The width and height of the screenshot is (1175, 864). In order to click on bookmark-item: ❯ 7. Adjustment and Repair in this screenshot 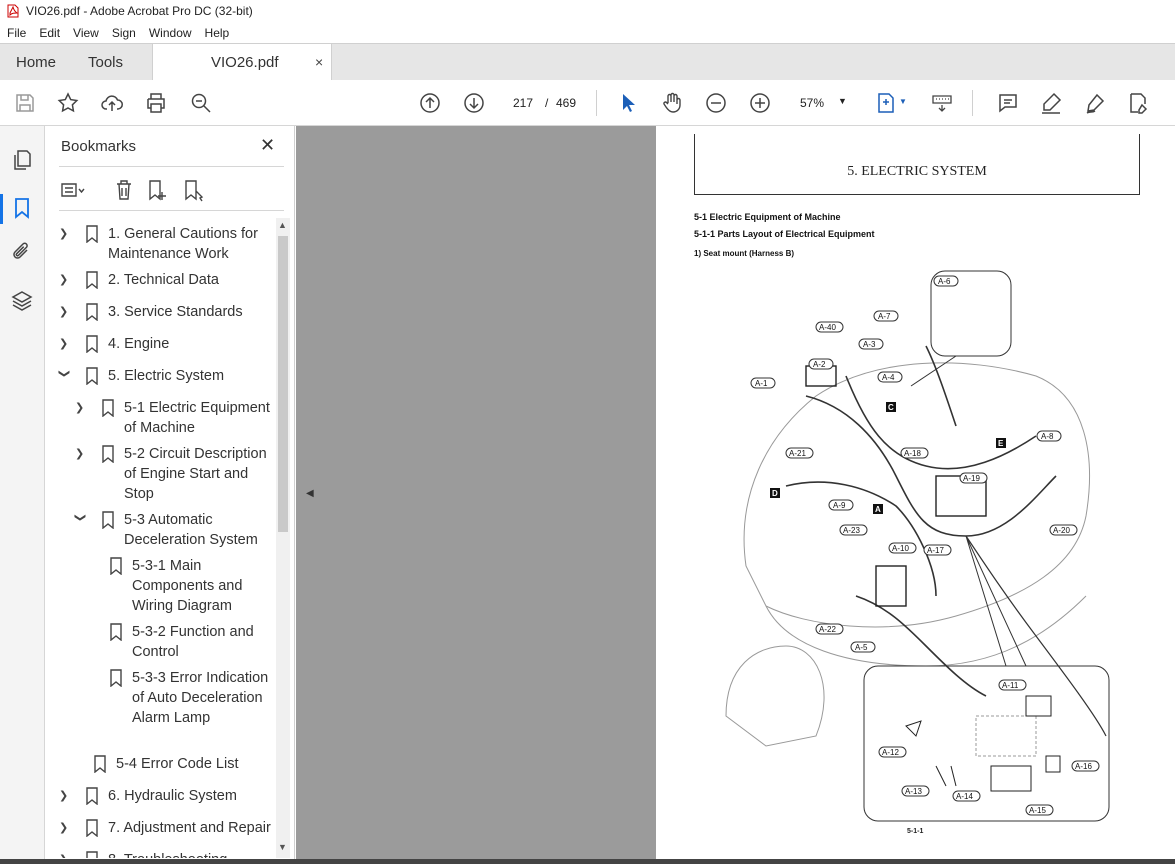, I will do `click(168, 828)`.